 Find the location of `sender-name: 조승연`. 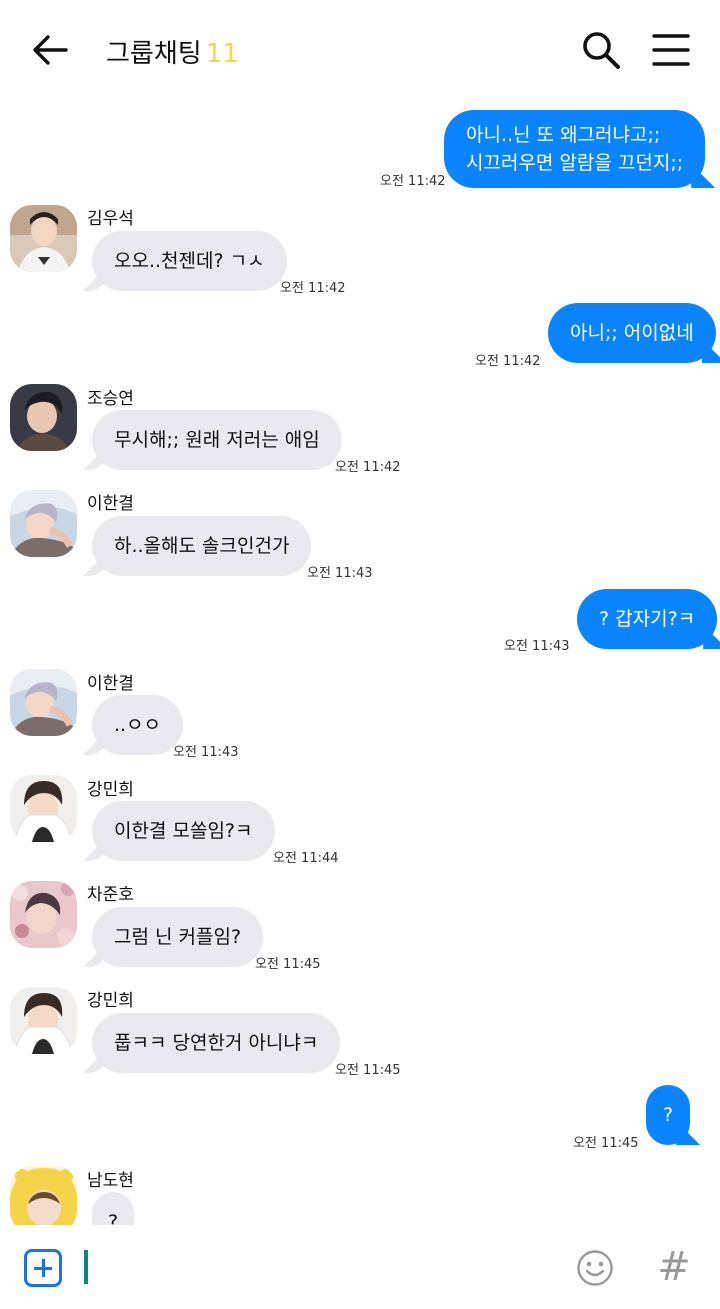

sender-name: 조승연 is located at coordinates (110, 399).